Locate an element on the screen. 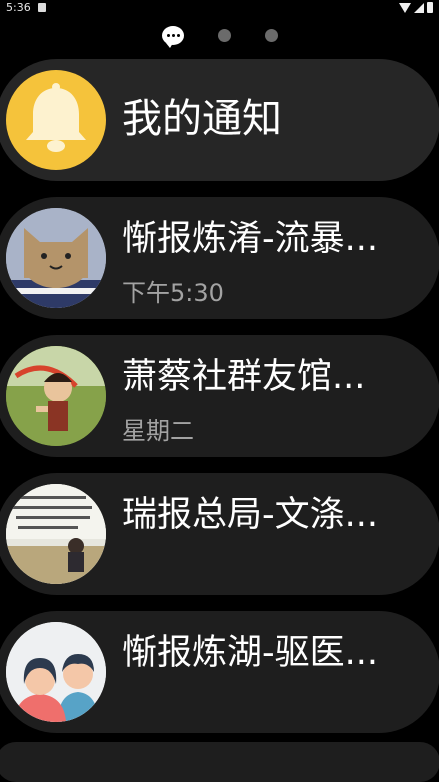  page-indicator is located at coordinates (219, 37).